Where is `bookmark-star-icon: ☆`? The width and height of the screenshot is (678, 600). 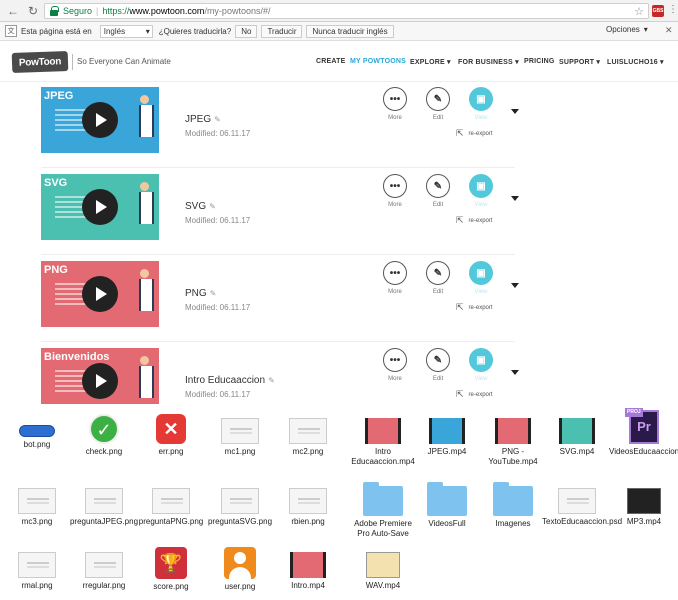
bookmark-star-icon: ☆ is located at coordinates (639, 11).